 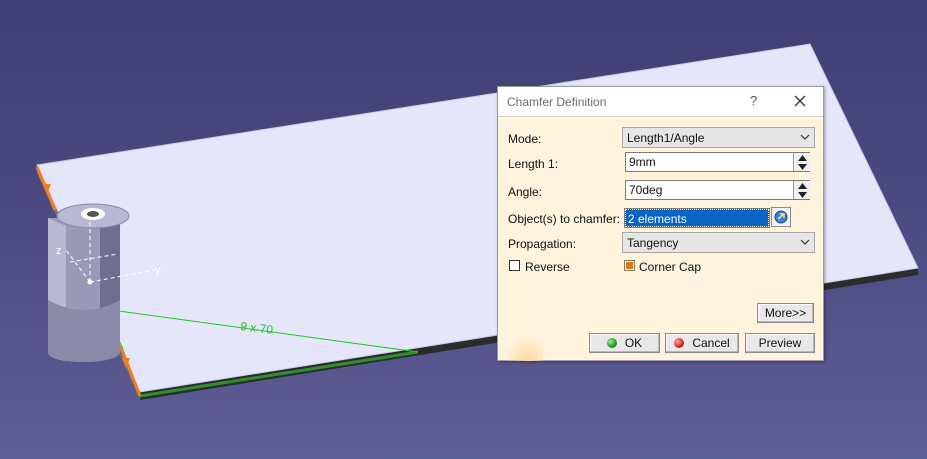 I want to click on angle-spinner, so click(x=801, y=190).